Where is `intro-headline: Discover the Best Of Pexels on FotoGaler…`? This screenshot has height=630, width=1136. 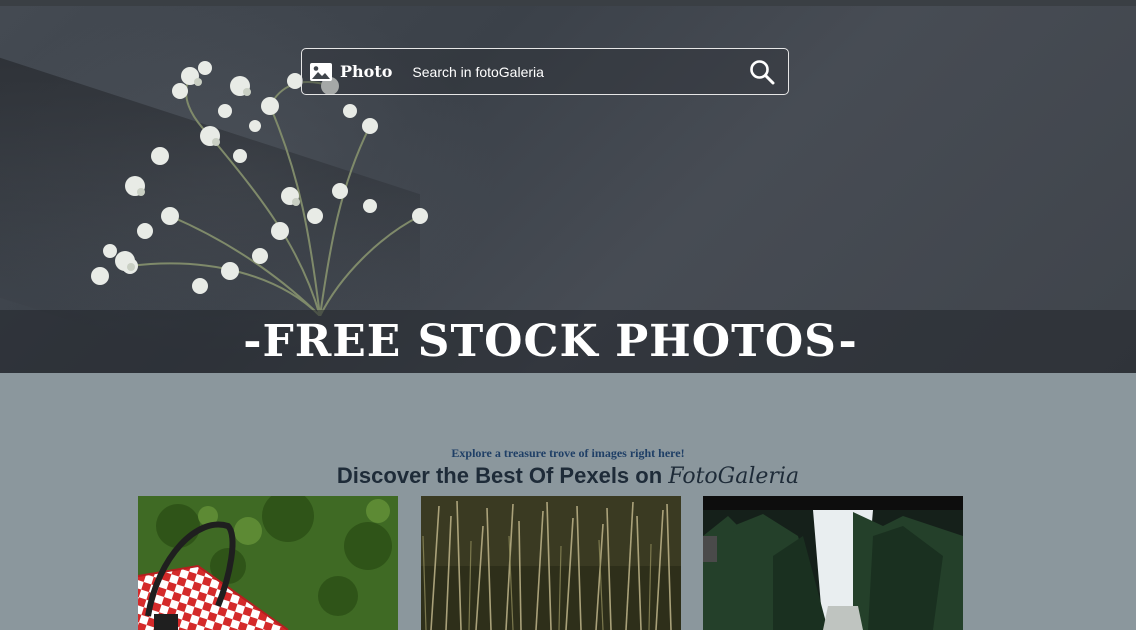 intro-headline: Discover the Best Of Pexels on FotoGaler… is located at coordinates (568, 476).